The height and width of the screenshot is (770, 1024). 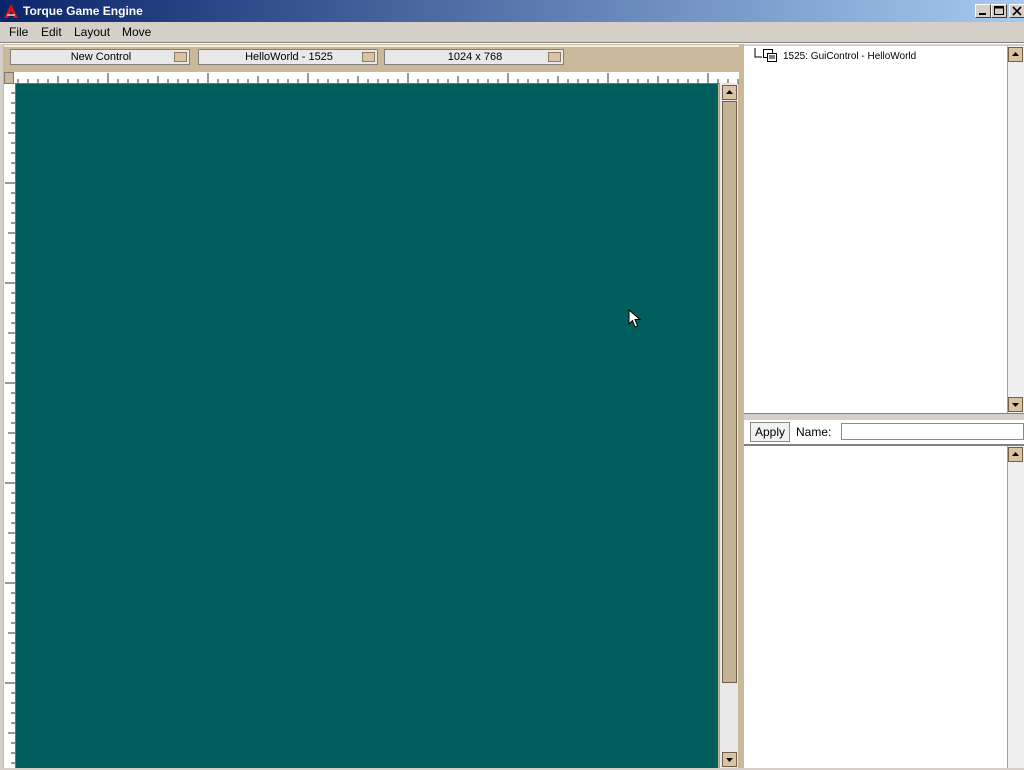 I want to click on scroll-up-button, so click(x=729, y=92).